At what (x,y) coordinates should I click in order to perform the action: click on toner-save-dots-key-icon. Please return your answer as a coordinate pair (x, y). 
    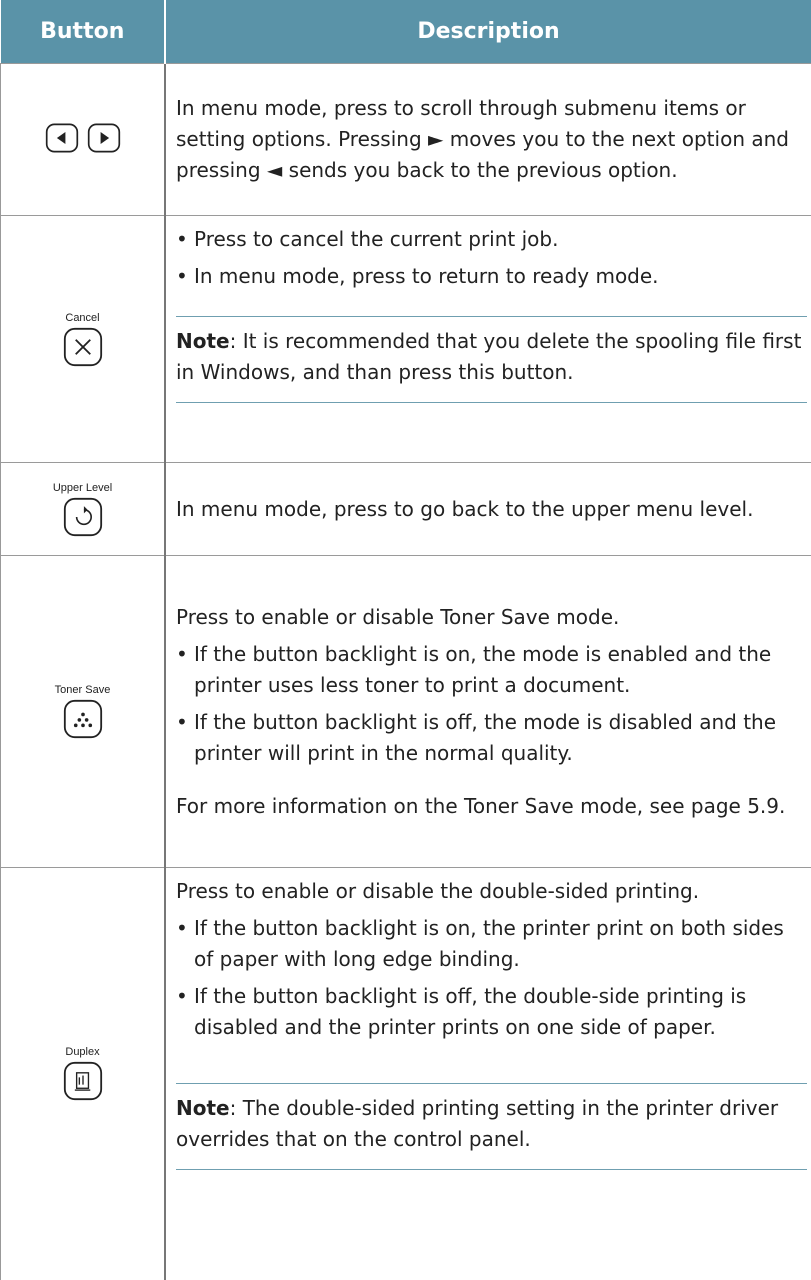
    Looking at the image, I should click on (83, 719).